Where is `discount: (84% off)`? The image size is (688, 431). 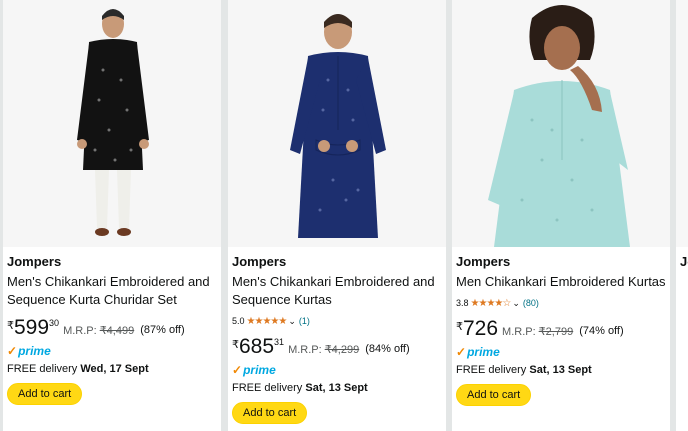 discount: (84% off) is located at coordinates (387, 349).